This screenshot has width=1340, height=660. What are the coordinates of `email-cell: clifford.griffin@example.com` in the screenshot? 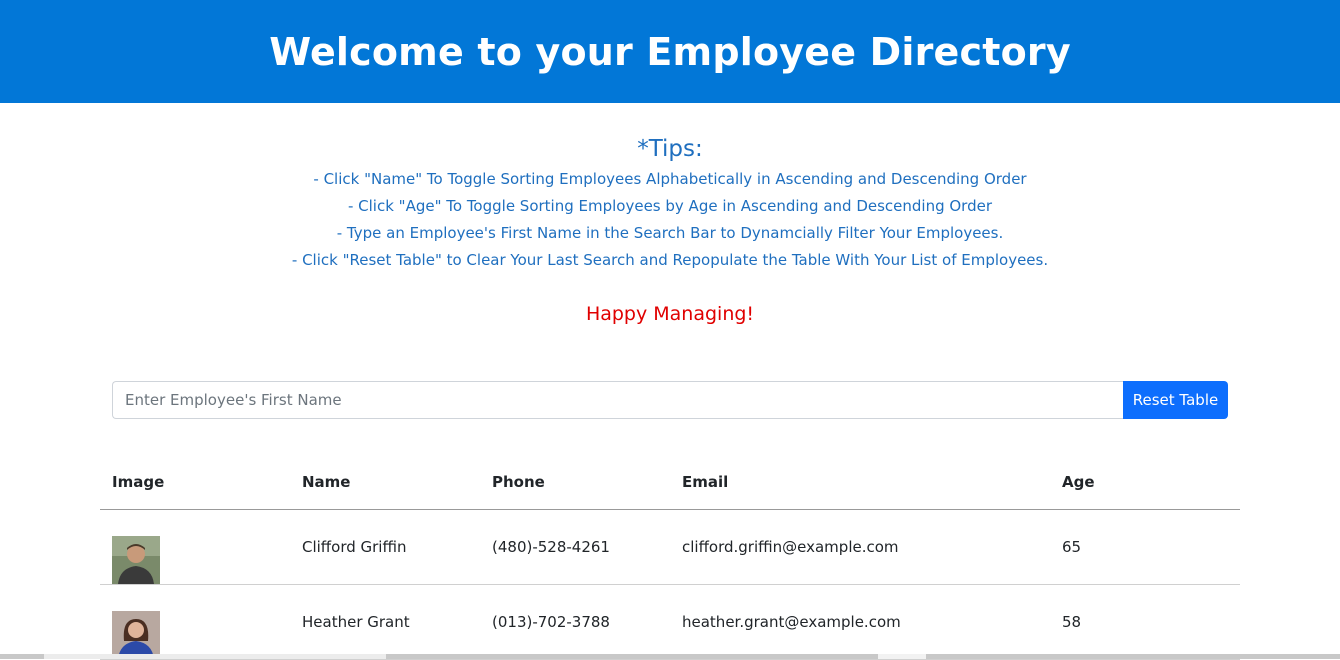 It's located at (860, 547).